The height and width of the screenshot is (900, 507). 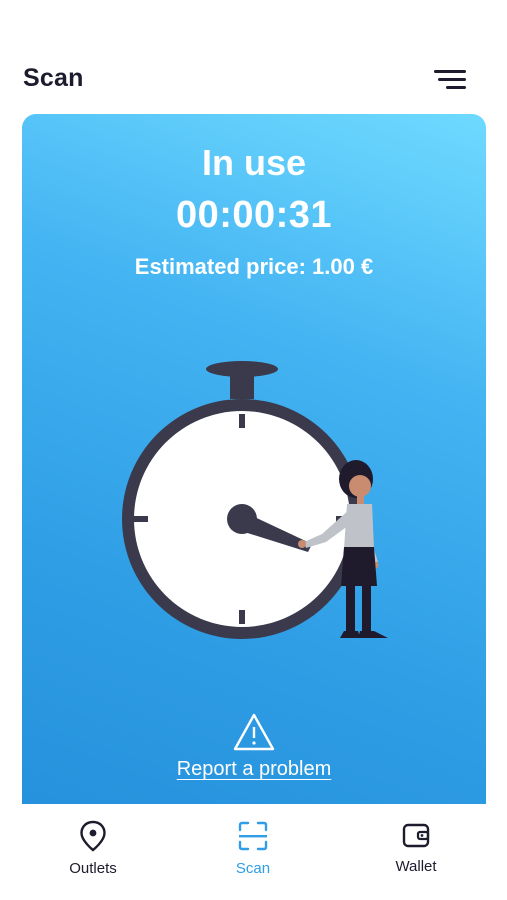 I want to click on session-status: In use, so click(x=254, y=162).